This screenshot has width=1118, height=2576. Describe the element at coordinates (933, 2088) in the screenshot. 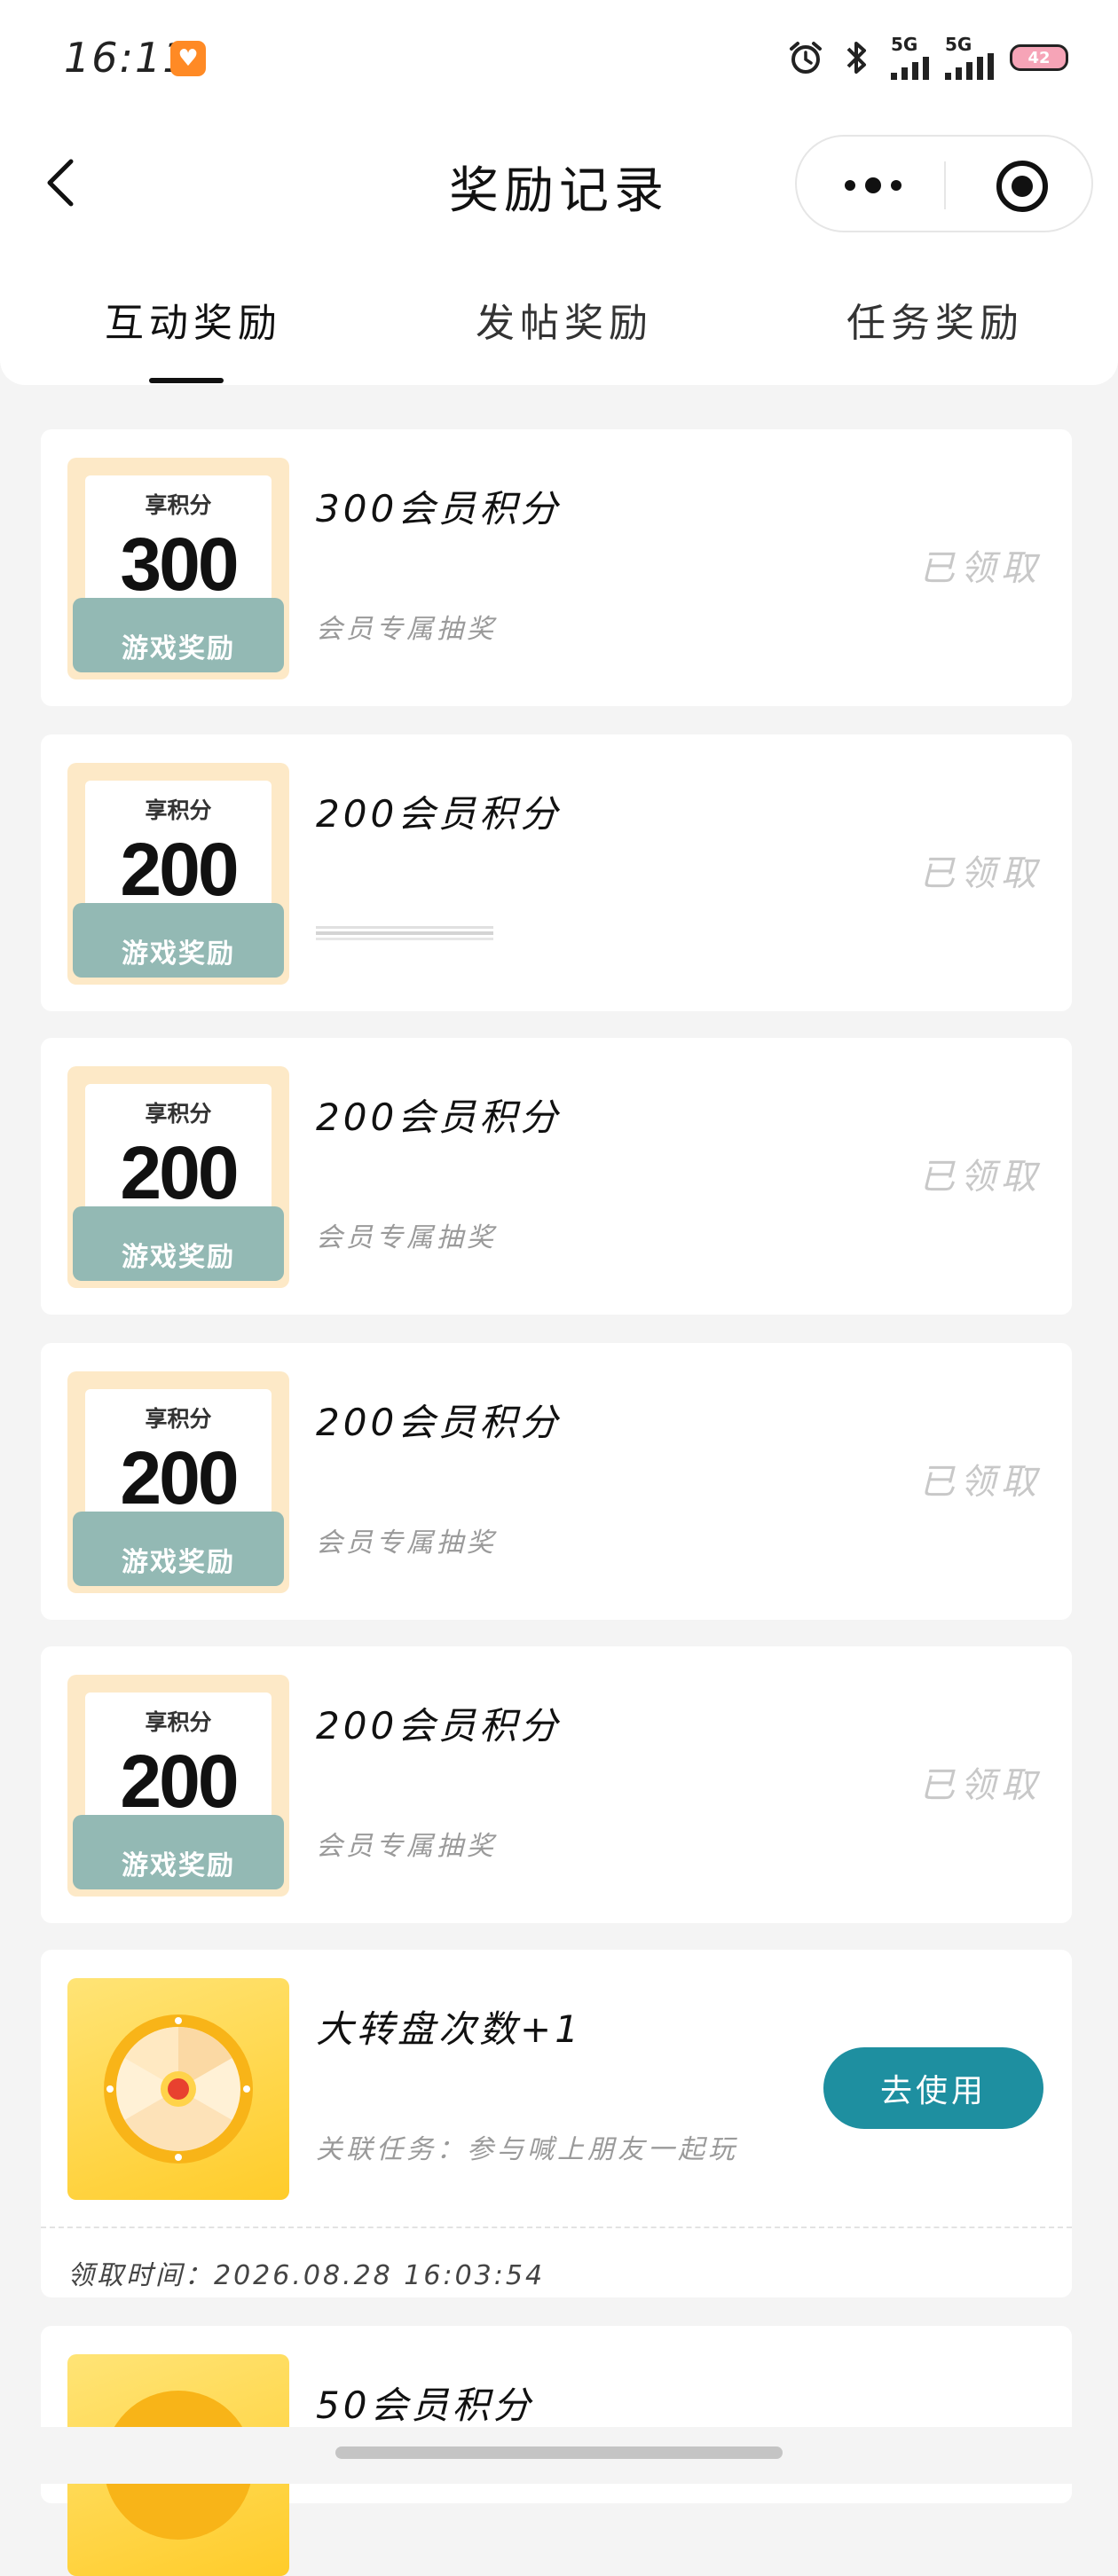

I see `use-button: 去使用` at that location.